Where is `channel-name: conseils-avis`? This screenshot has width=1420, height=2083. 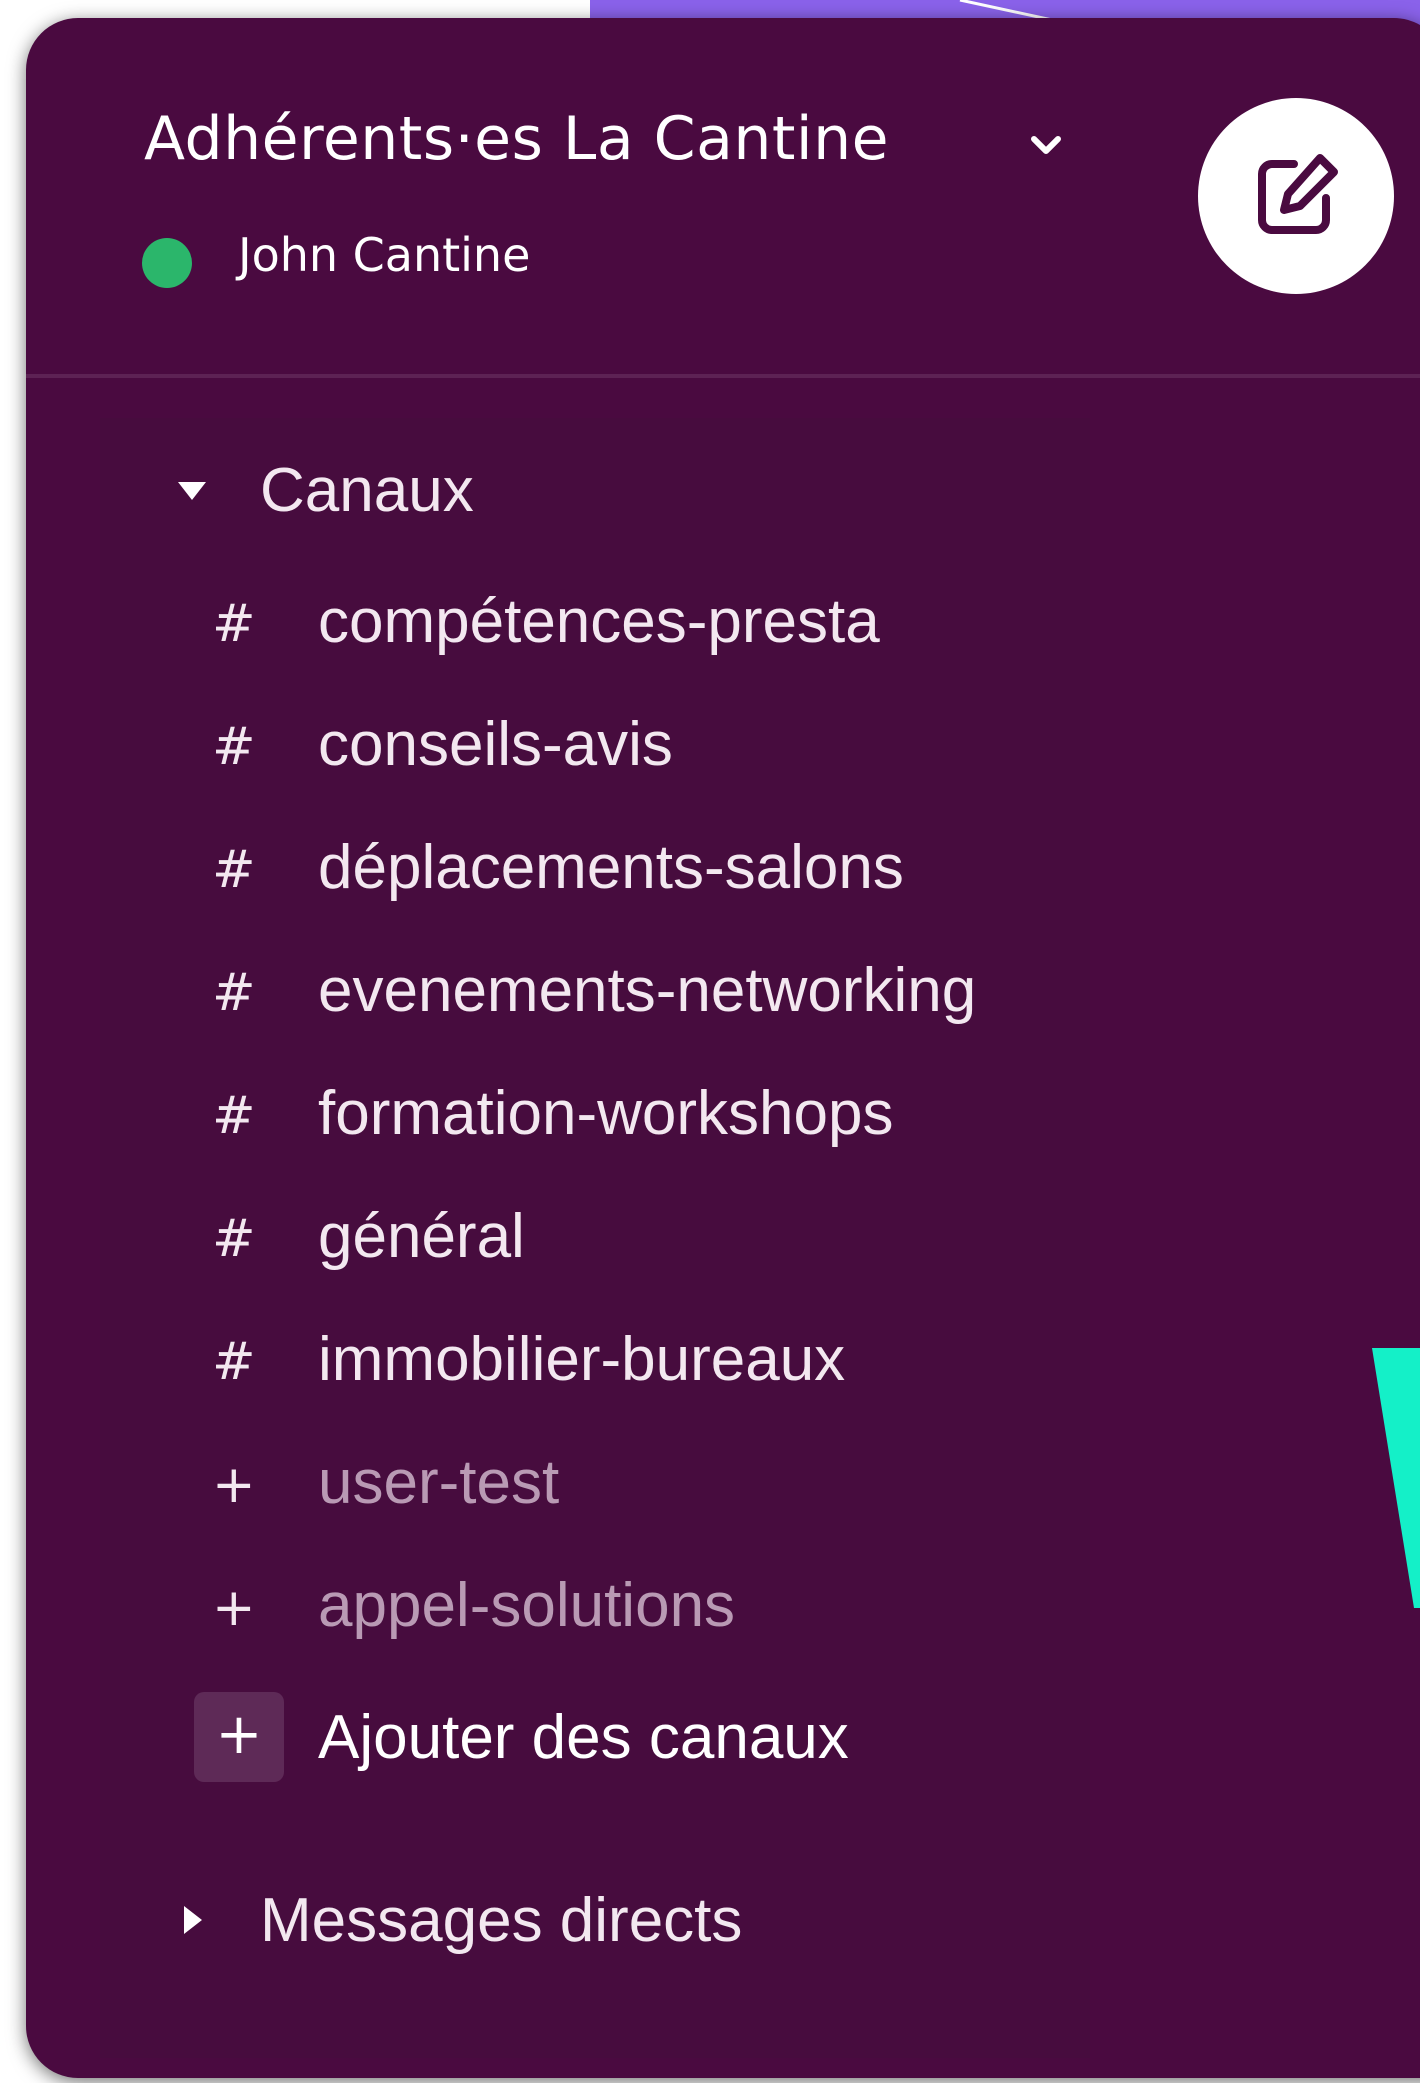 channel-name: conseils-avis is located at coordinates (495, 744).